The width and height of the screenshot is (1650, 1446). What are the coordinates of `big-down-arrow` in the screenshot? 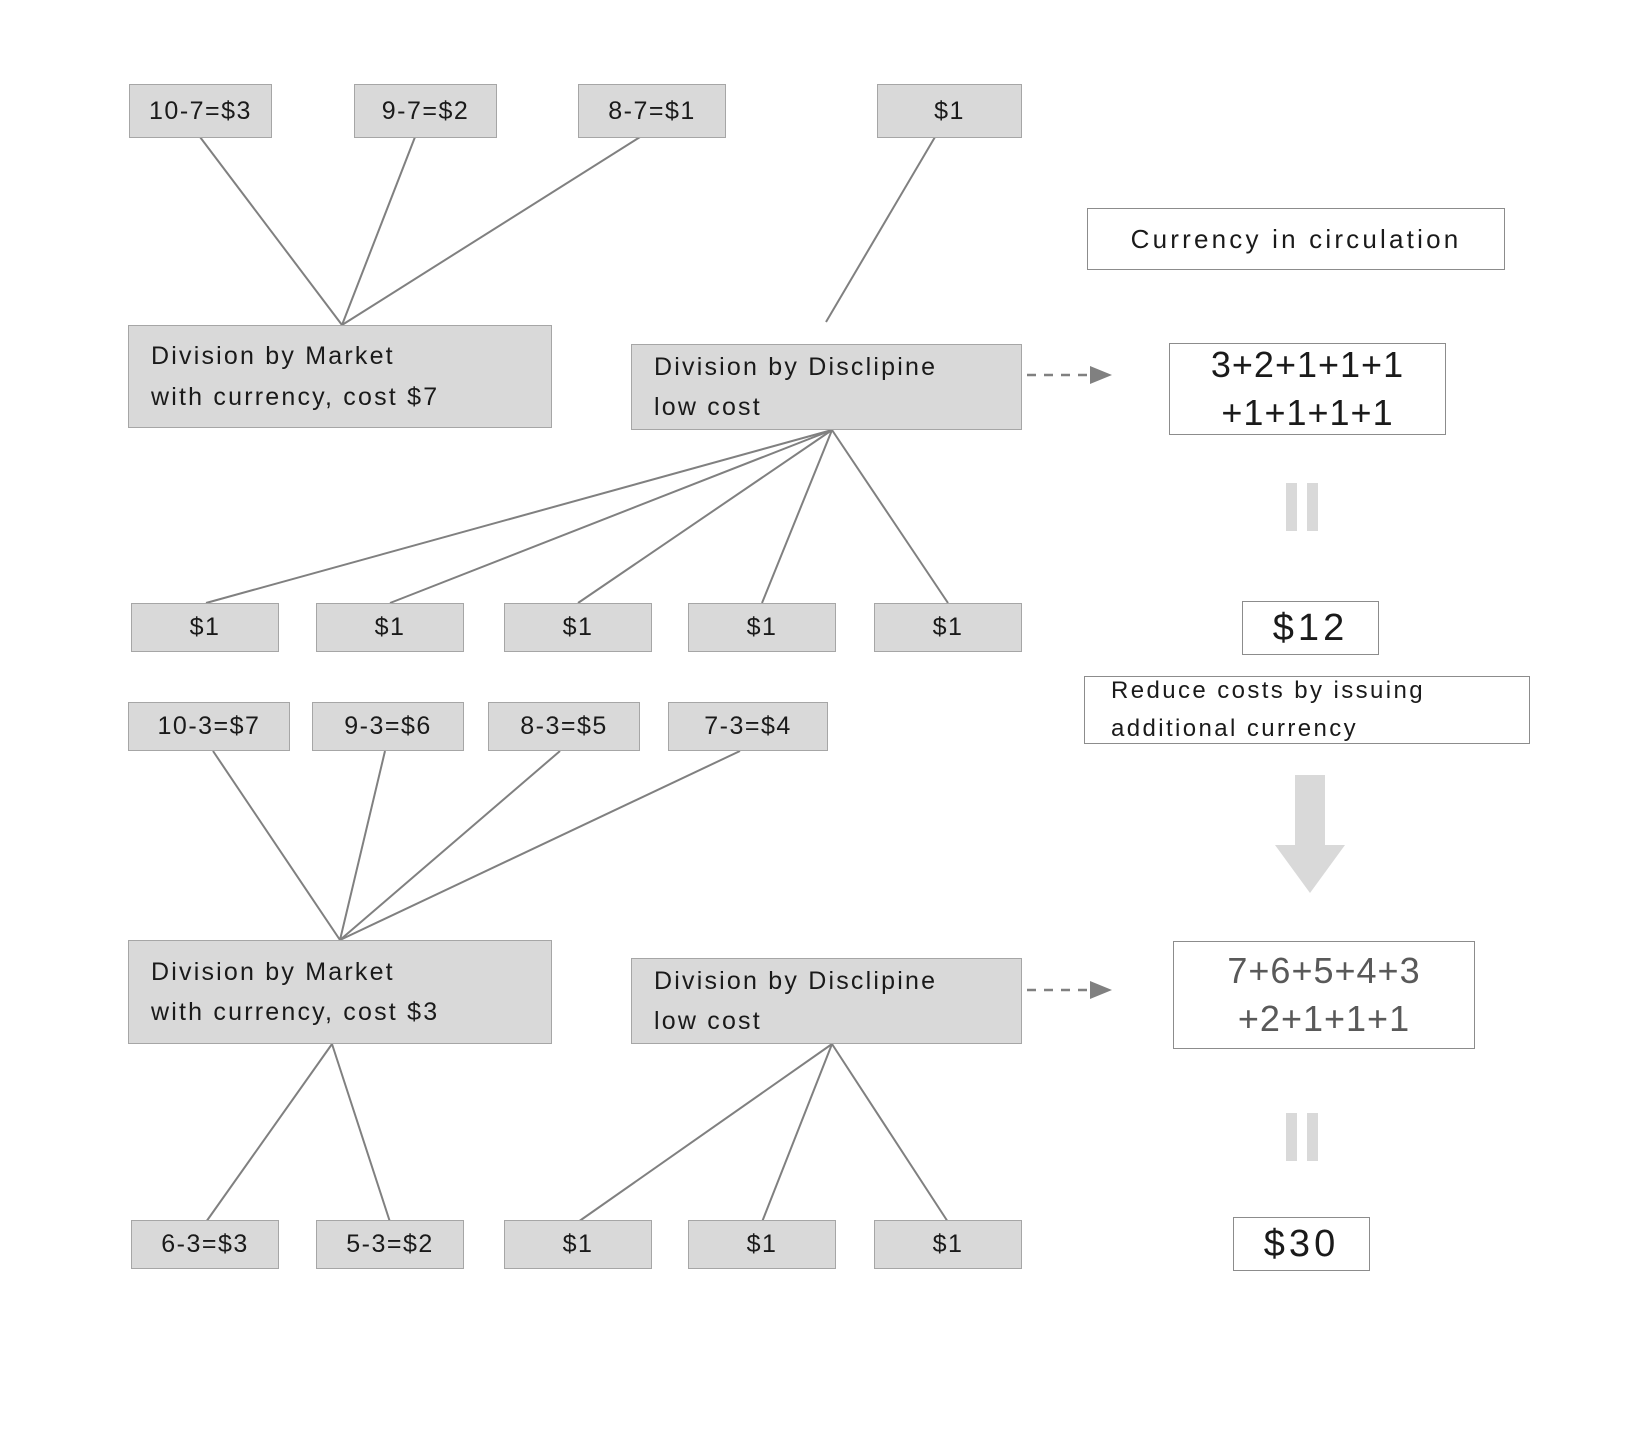 It's located at (1310, 834).